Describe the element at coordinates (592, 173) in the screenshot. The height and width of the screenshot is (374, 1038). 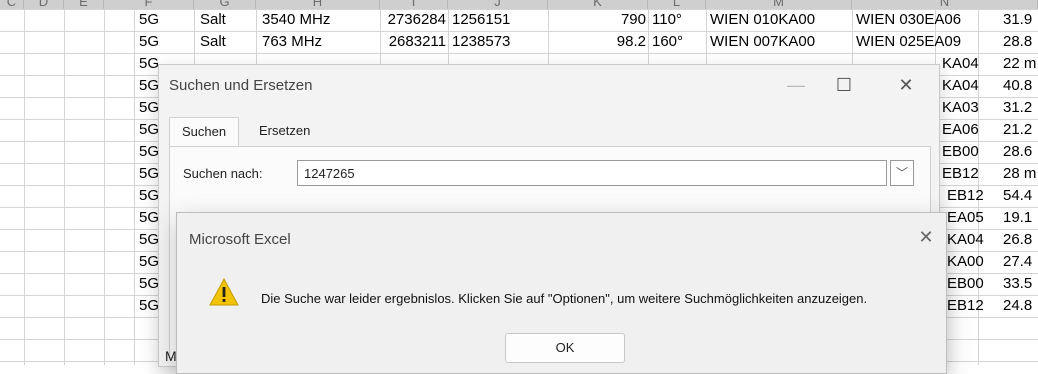
I see `search-input: 1247265` at that location.